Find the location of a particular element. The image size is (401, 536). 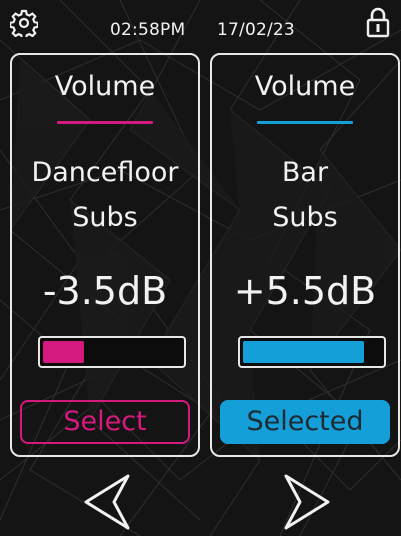

chevron-left-icon is located at coordinates (108, 502).